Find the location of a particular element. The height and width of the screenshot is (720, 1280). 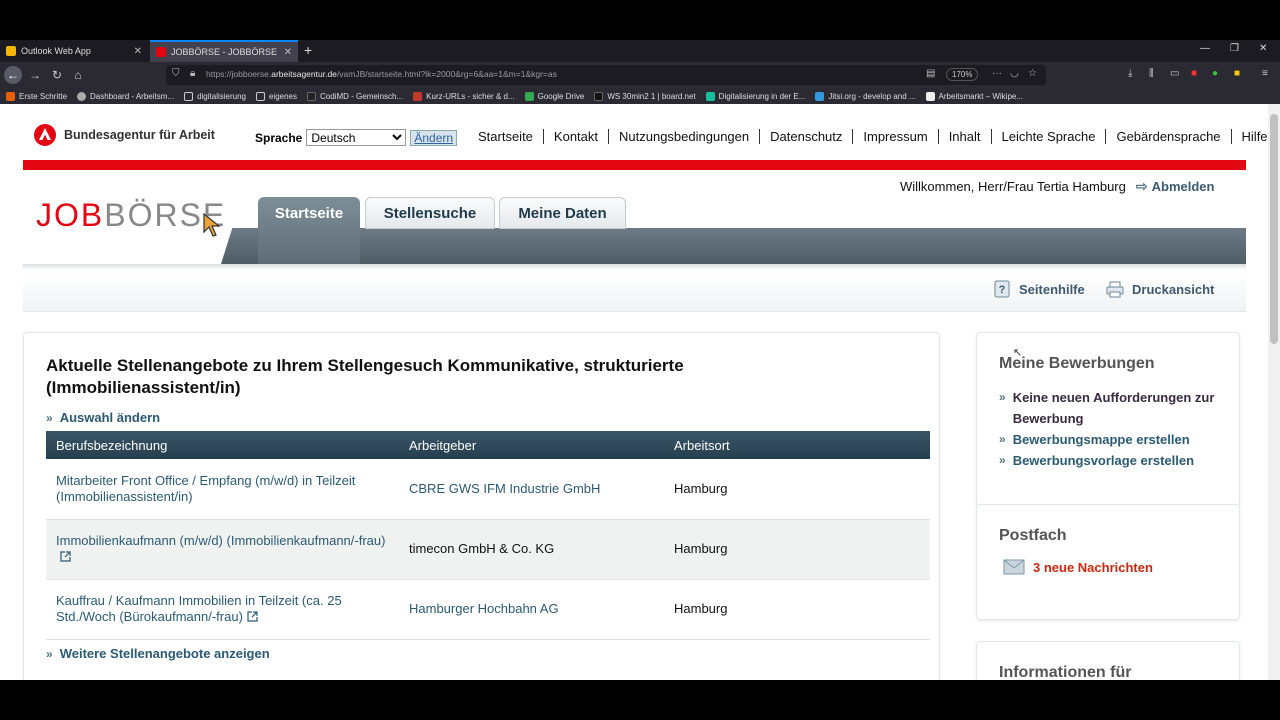

tab-stellensuche: Stellensuche is located at coordinates (430, 213).